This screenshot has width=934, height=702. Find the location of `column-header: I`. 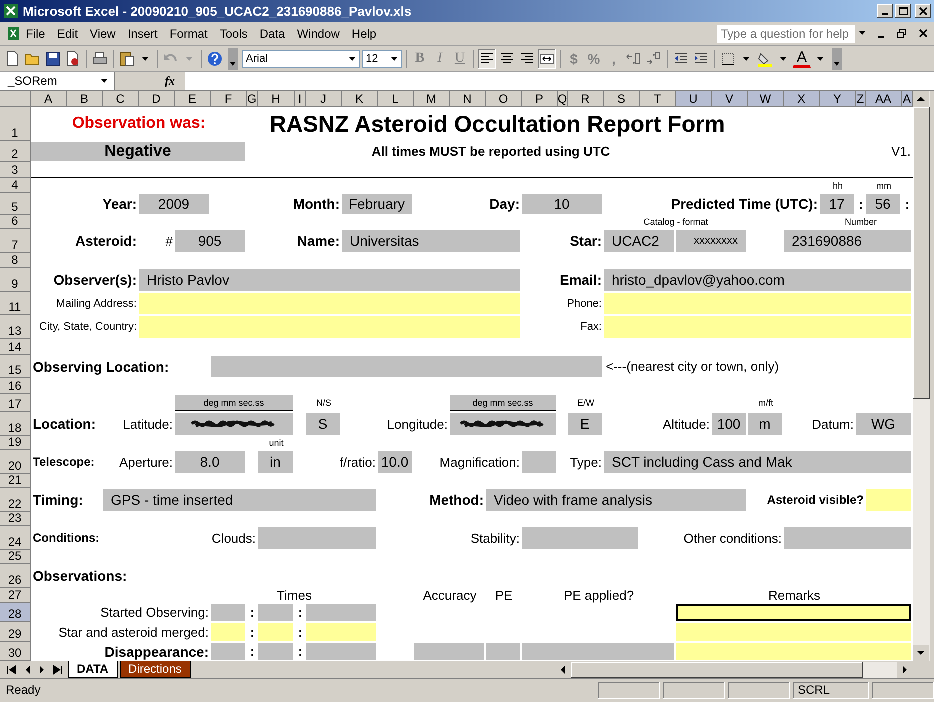

column-header: I is located at coordinates (300, 99).